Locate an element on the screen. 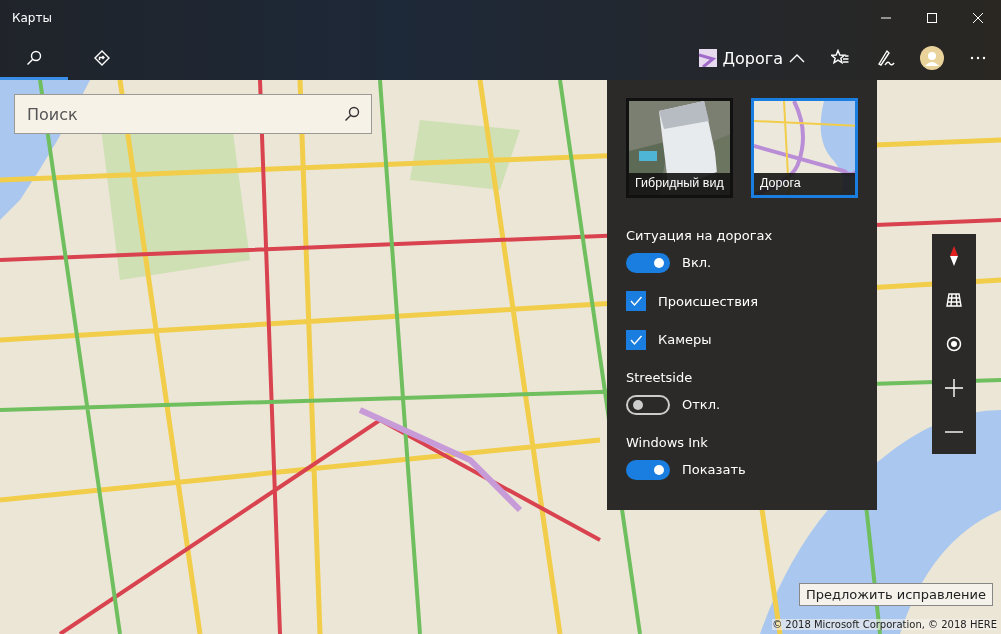 The width and height of the screenshot is (1001, 634). star-list-icon is located at coordinates (840, 58).